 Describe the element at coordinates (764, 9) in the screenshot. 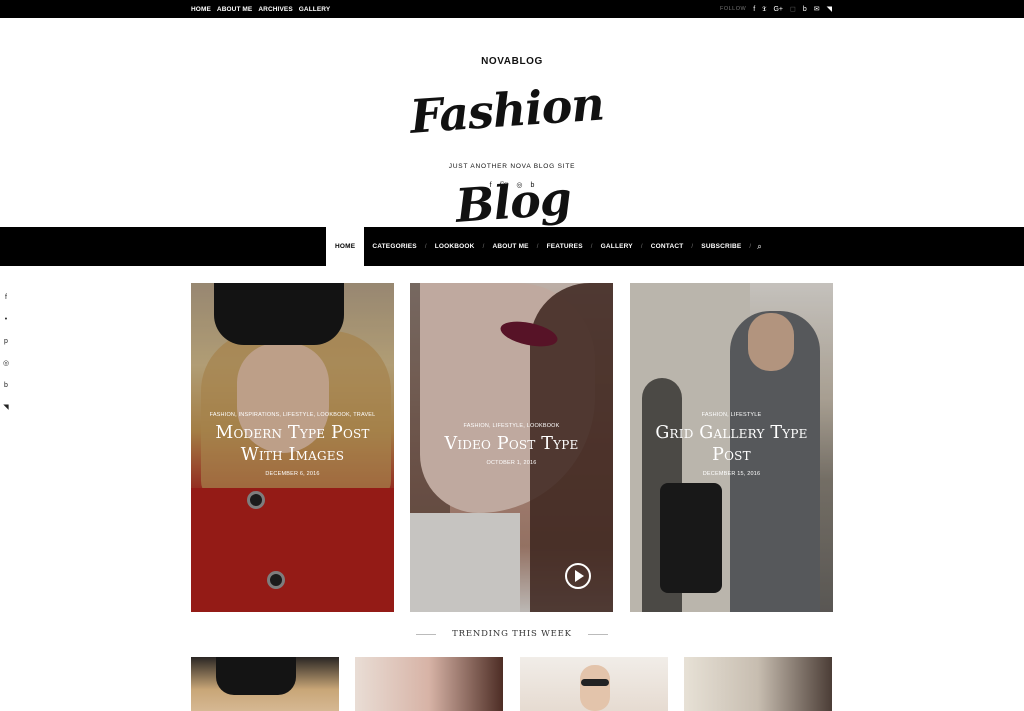

I see `twitter-icon: 𝕿` at that location.